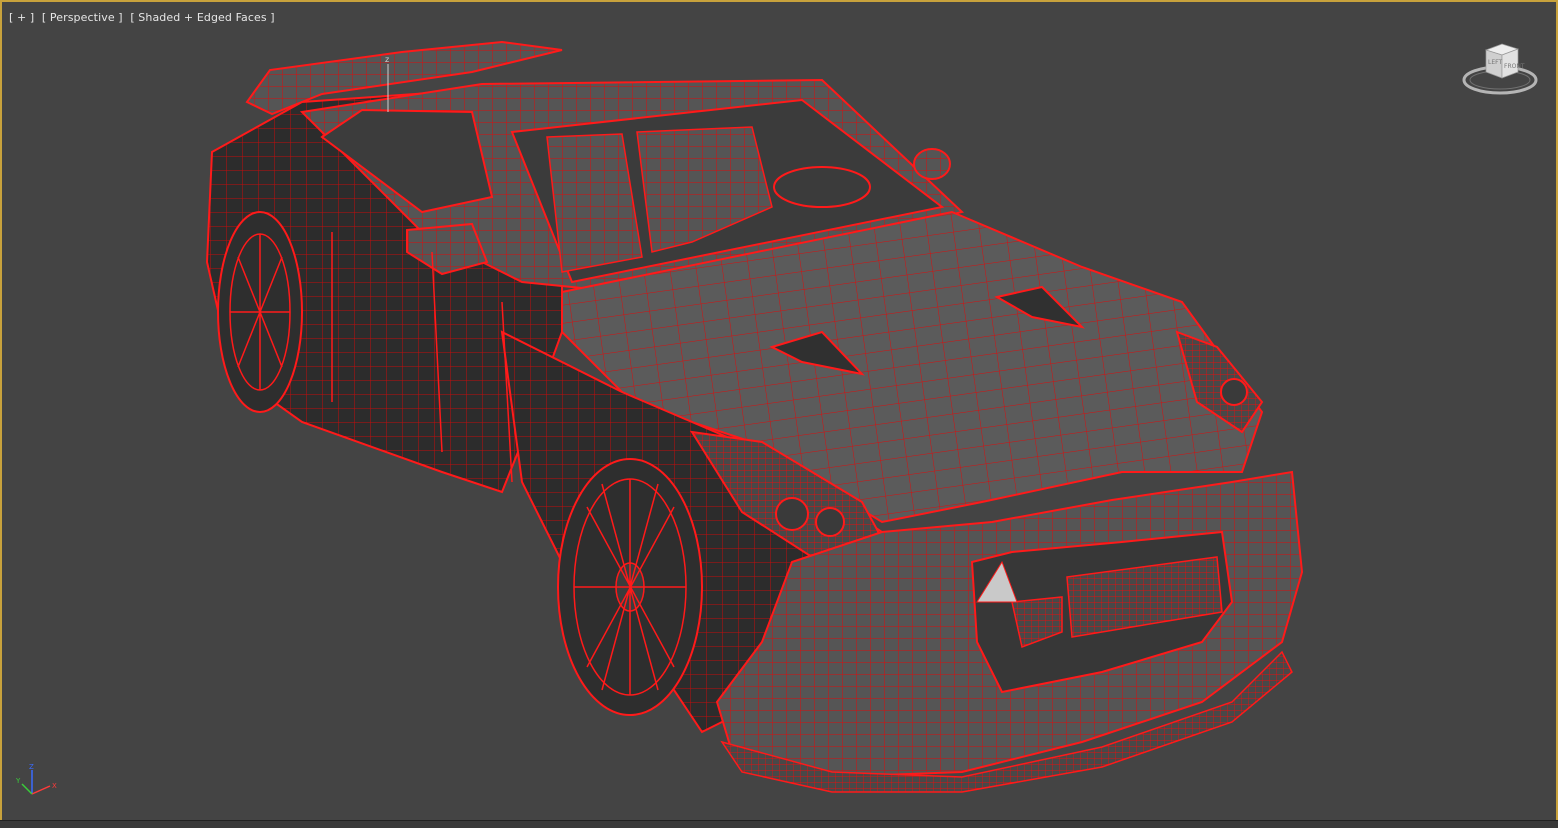  What do you see at coordinates (1514, 66) in the screenshot?
I see `viewcube-front-label: FRONT` at bounding box center [1514, 66].